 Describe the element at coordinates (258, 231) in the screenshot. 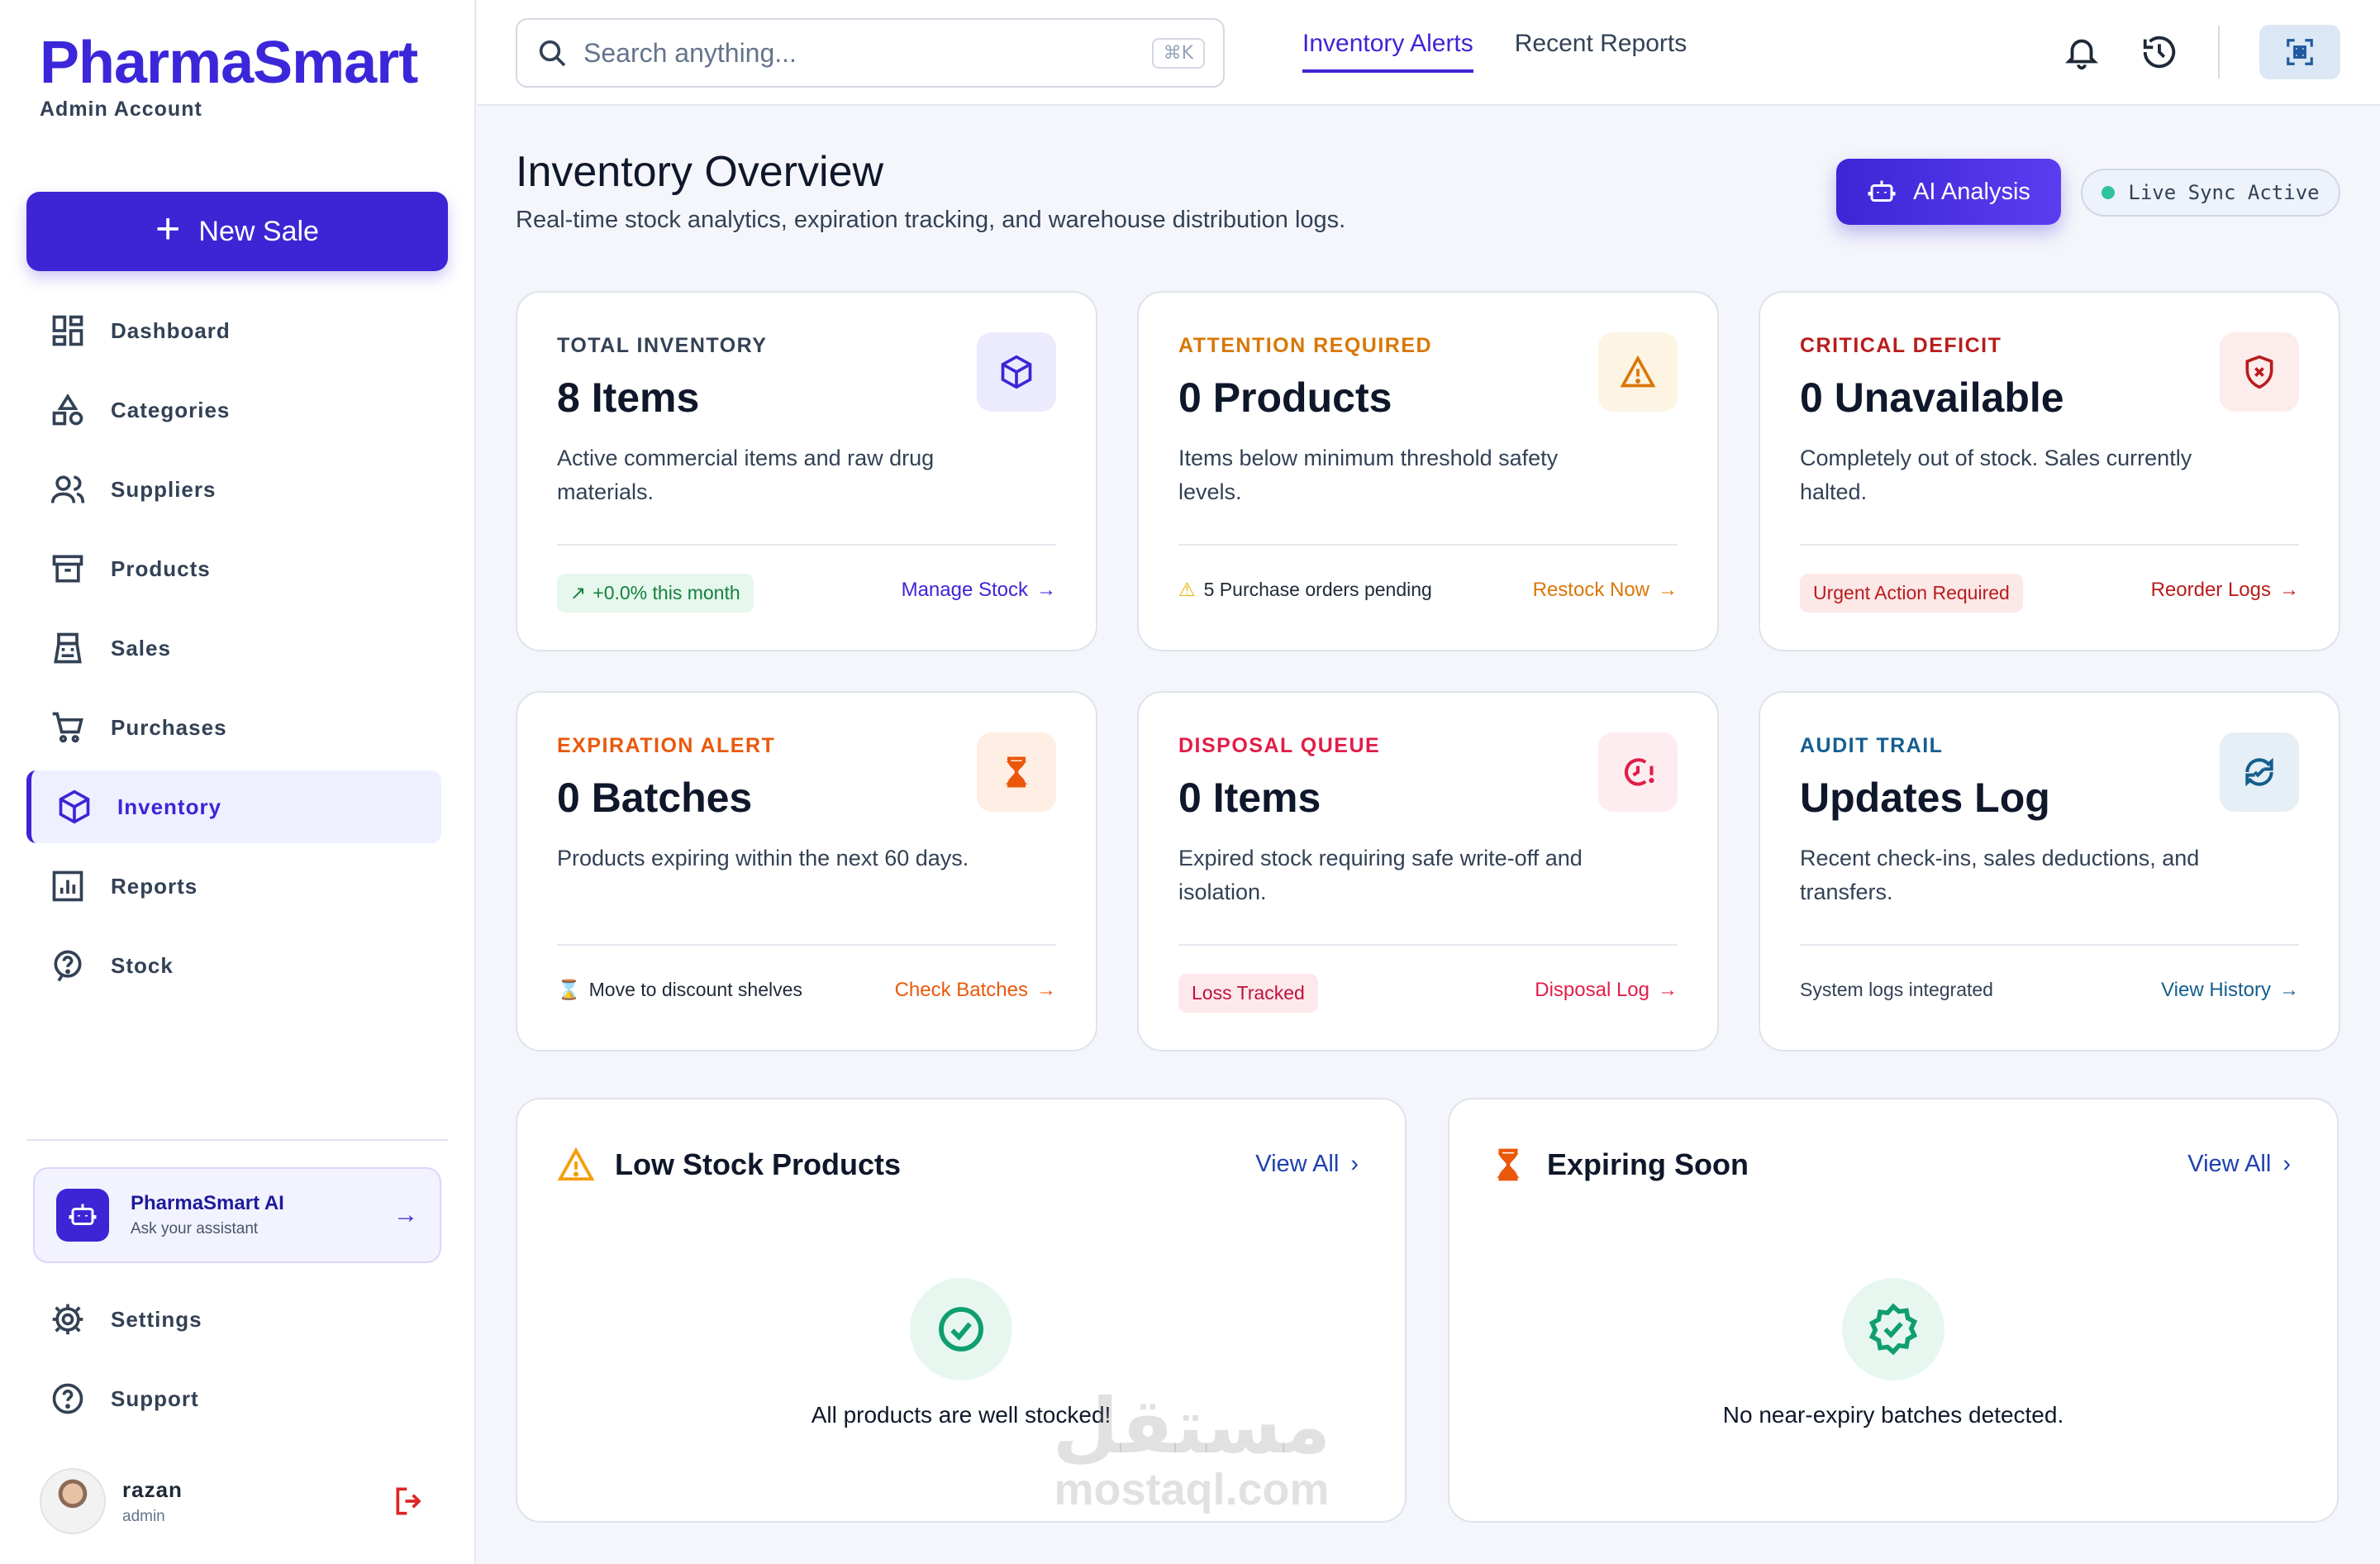

I see `new-sale-label: New Sale` at that location.